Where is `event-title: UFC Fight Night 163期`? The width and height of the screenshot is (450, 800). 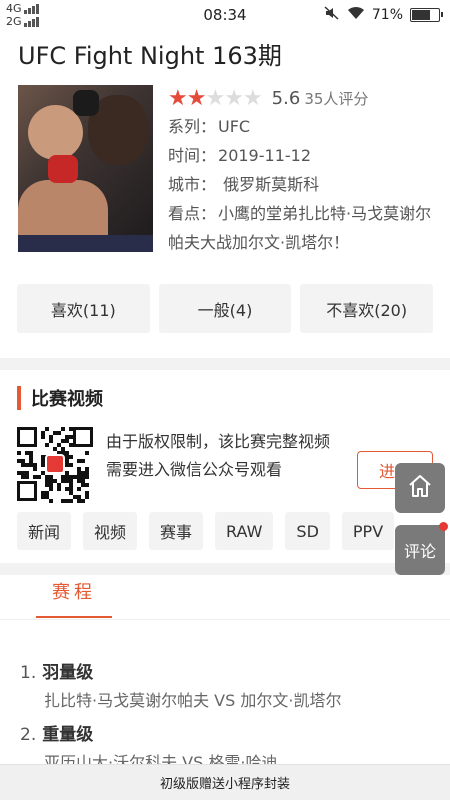
event-title: UFC Fight Night 163期 is located at coordinates (150, 56).